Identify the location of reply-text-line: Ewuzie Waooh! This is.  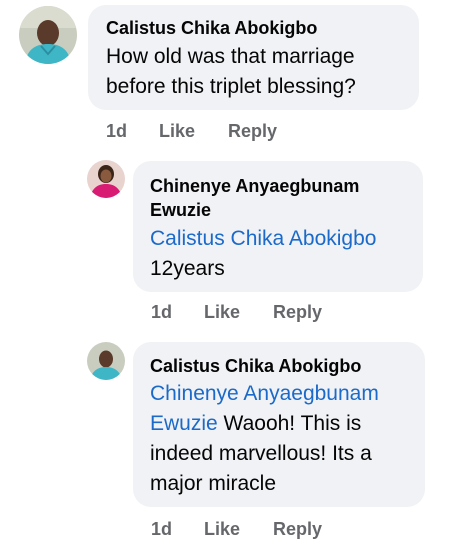
(255, 424).